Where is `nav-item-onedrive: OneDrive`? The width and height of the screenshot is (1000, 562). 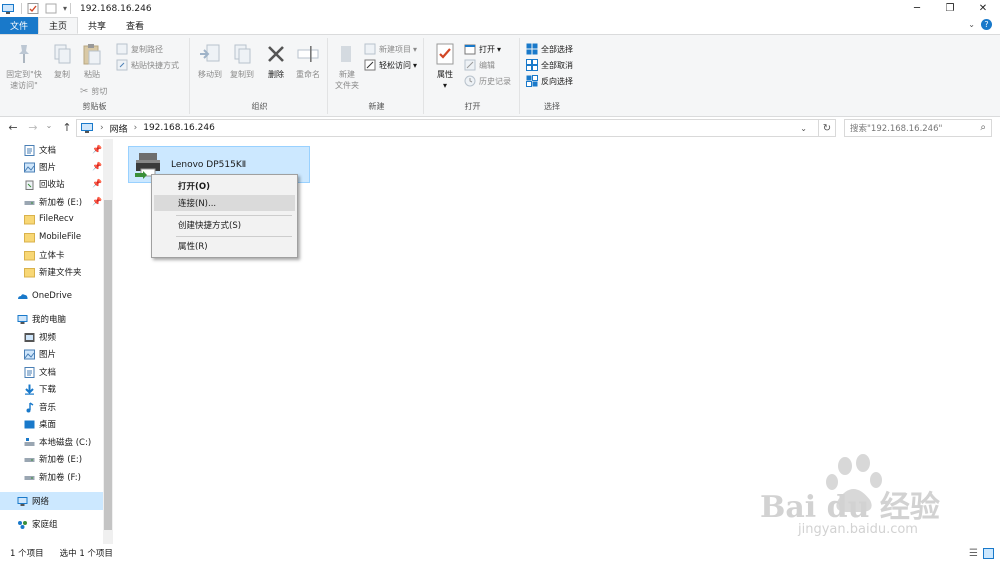
nav-item-onedrive: OneDrive is located at coordinates (44, 296).